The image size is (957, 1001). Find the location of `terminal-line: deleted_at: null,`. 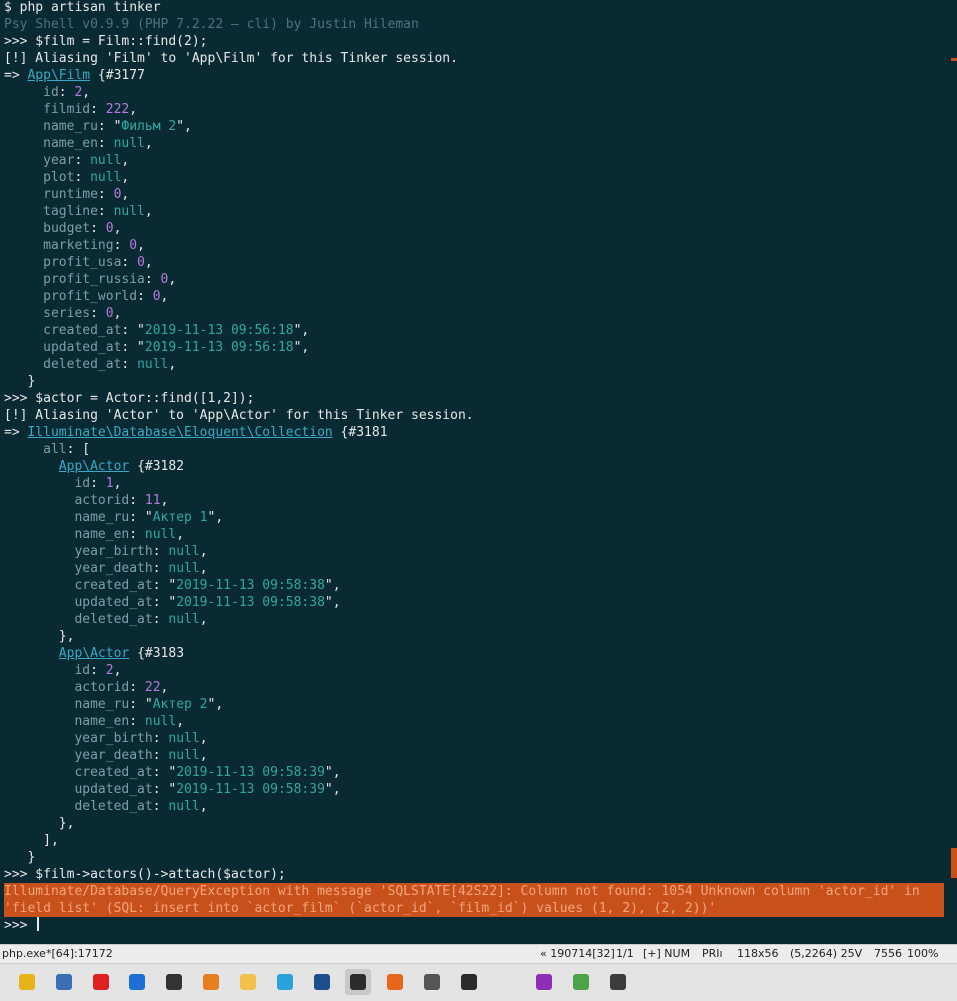

terminal-line: deleted_at: null, is located at coordinates (105, 806).